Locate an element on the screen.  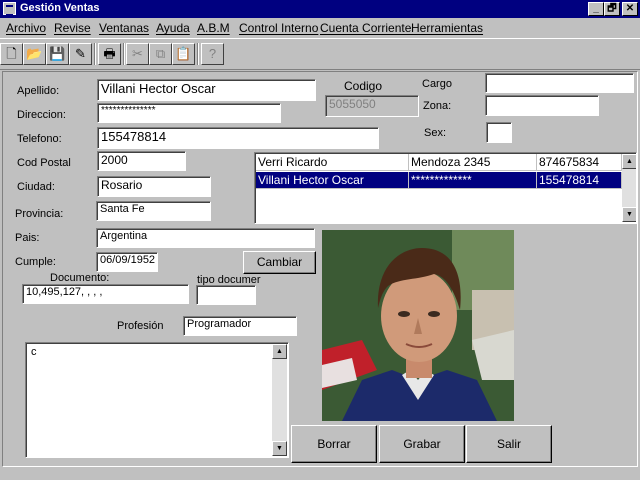
menu-control-interno: Control Interno is located at coordinates (278, 28).